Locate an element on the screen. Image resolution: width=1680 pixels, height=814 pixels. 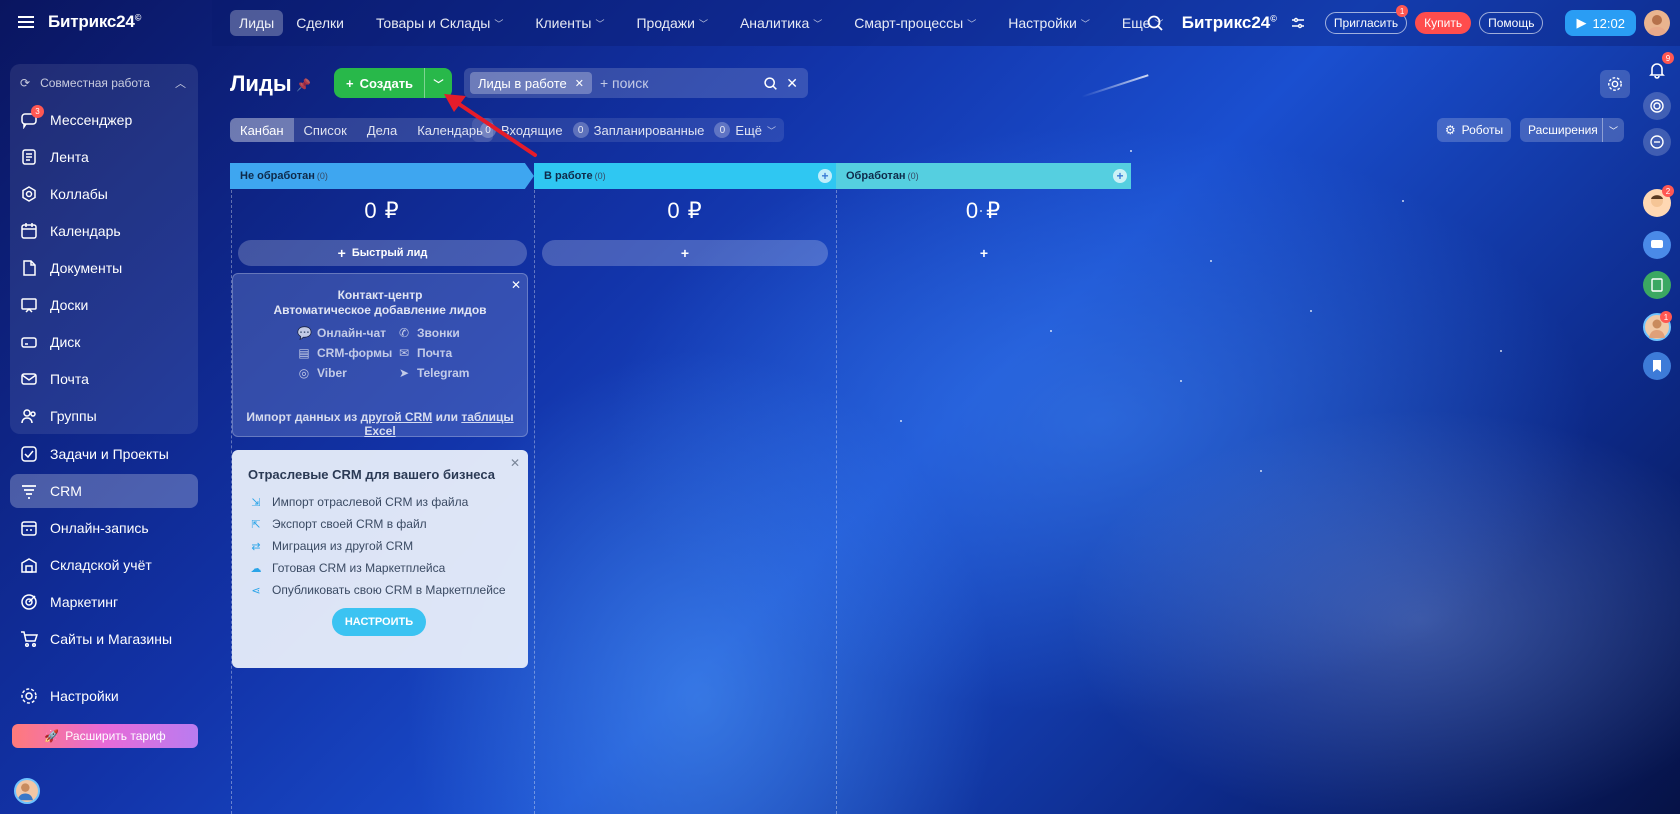
brand-logo: Битрикс24© is located at coordinates (1229, 23).